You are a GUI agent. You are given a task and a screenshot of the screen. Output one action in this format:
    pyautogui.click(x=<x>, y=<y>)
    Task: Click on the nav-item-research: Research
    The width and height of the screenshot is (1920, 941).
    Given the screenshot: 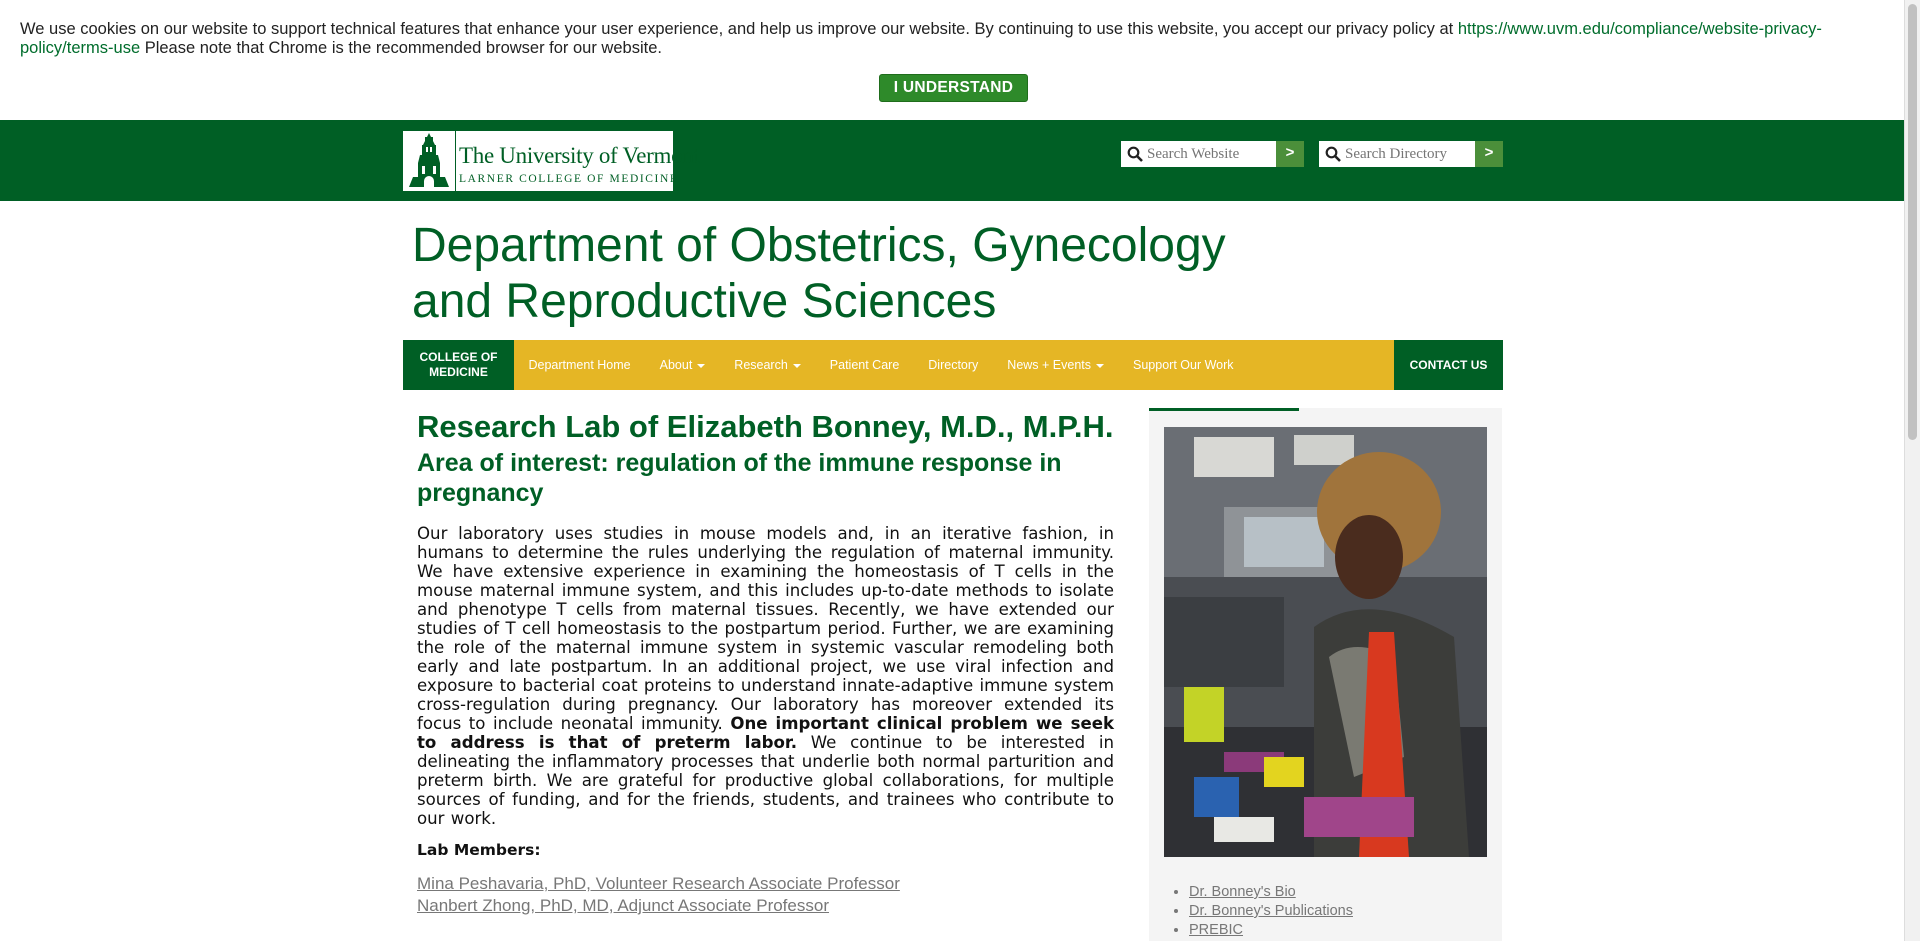 What is the action you would take?
    pyautogui.click(x=768, y=365)
    